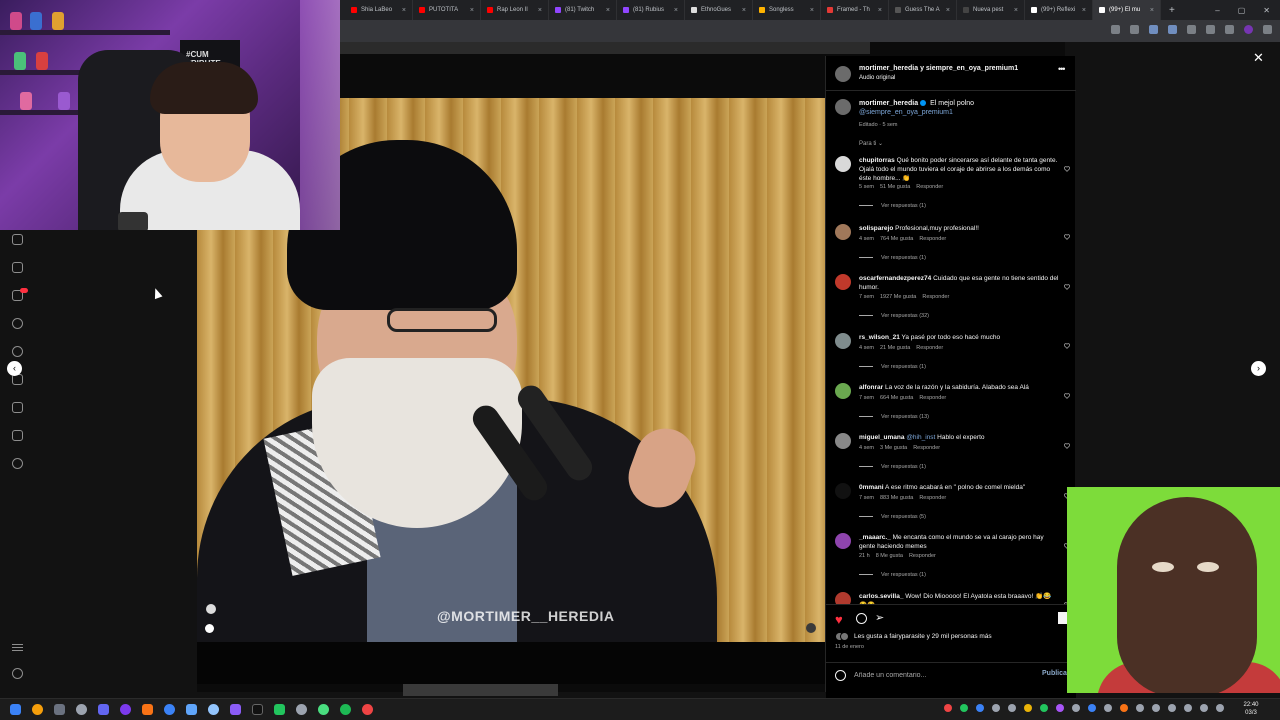 The image size is (1280, 720). I want to click on comment-likes: 764 Me gusta, so click(896, 239).